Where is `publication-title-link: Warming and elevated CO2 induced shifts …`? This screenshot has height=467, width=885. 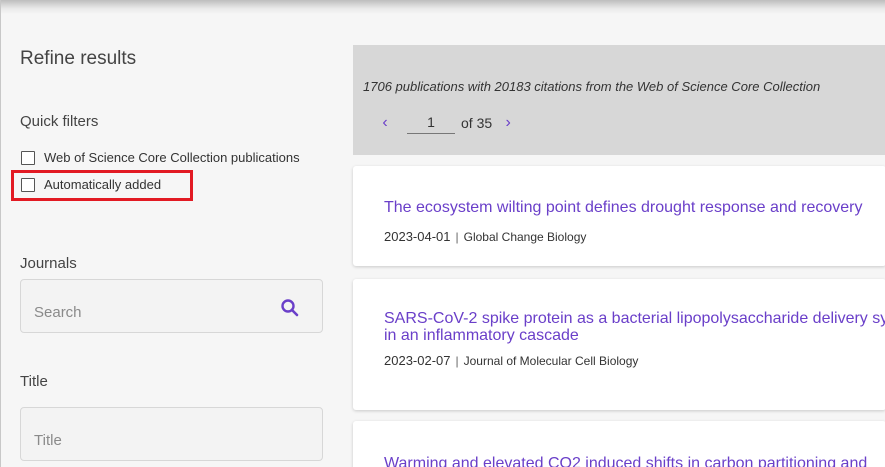
publication-title-link: Warming and elevated CO2 induced shifts … is located at coordinates (634, 461).